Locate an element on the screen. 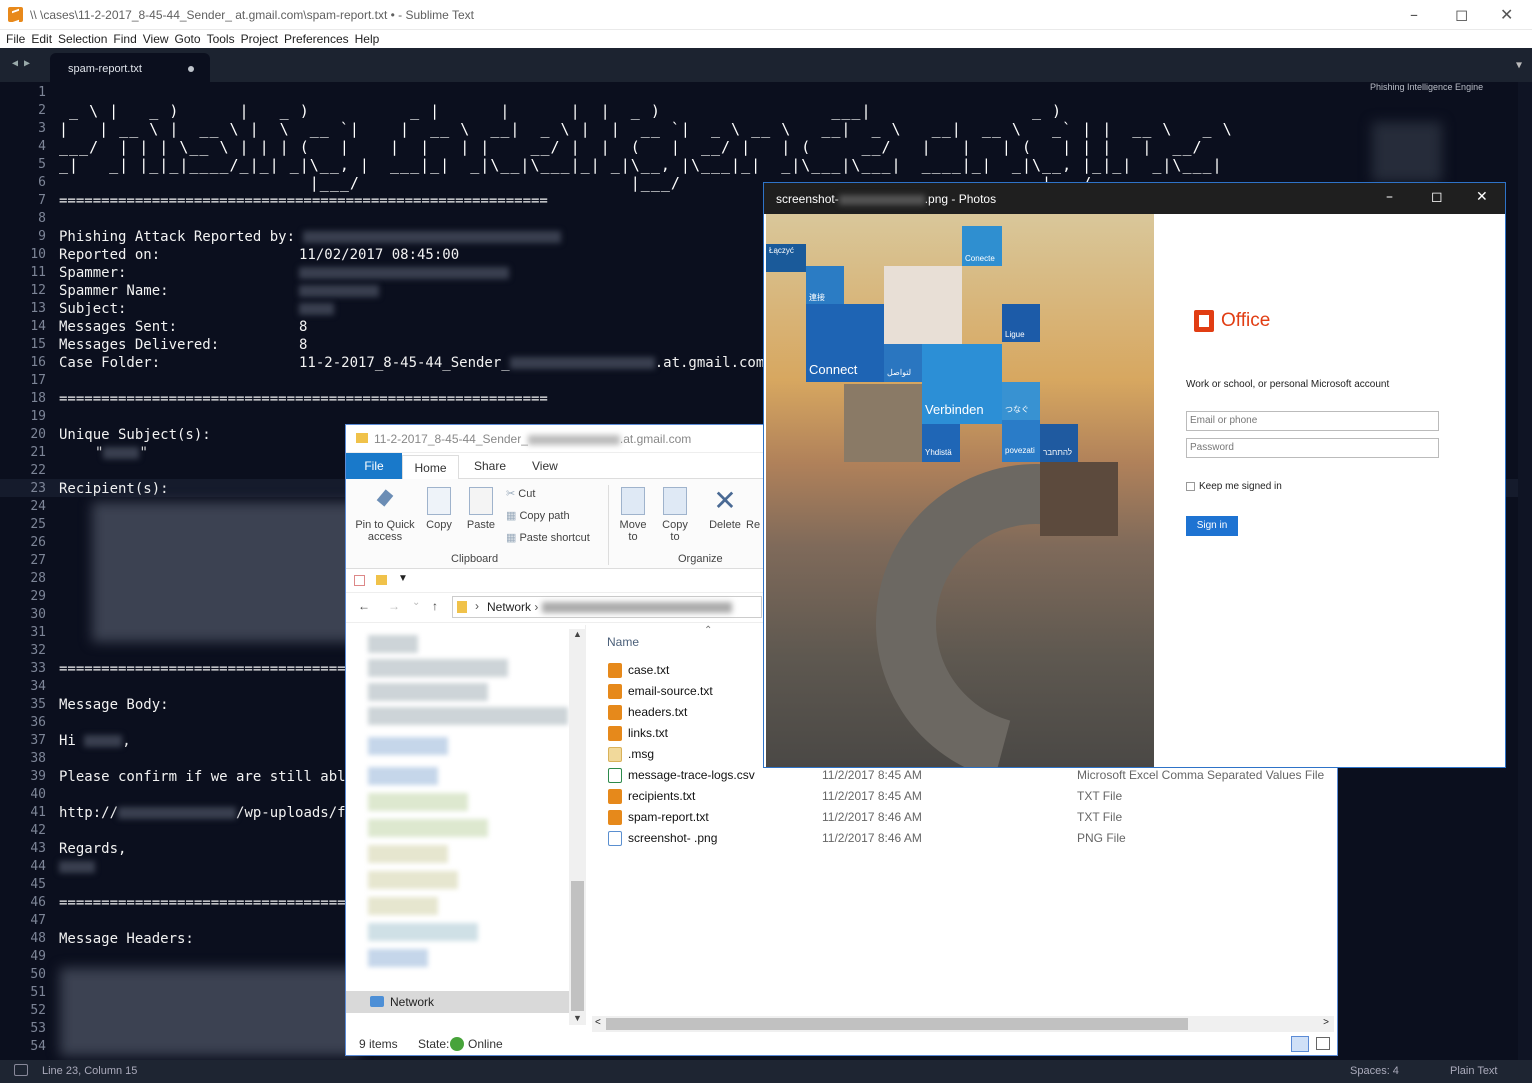  menu-goto: Goto is located at coordinates (188, 39).